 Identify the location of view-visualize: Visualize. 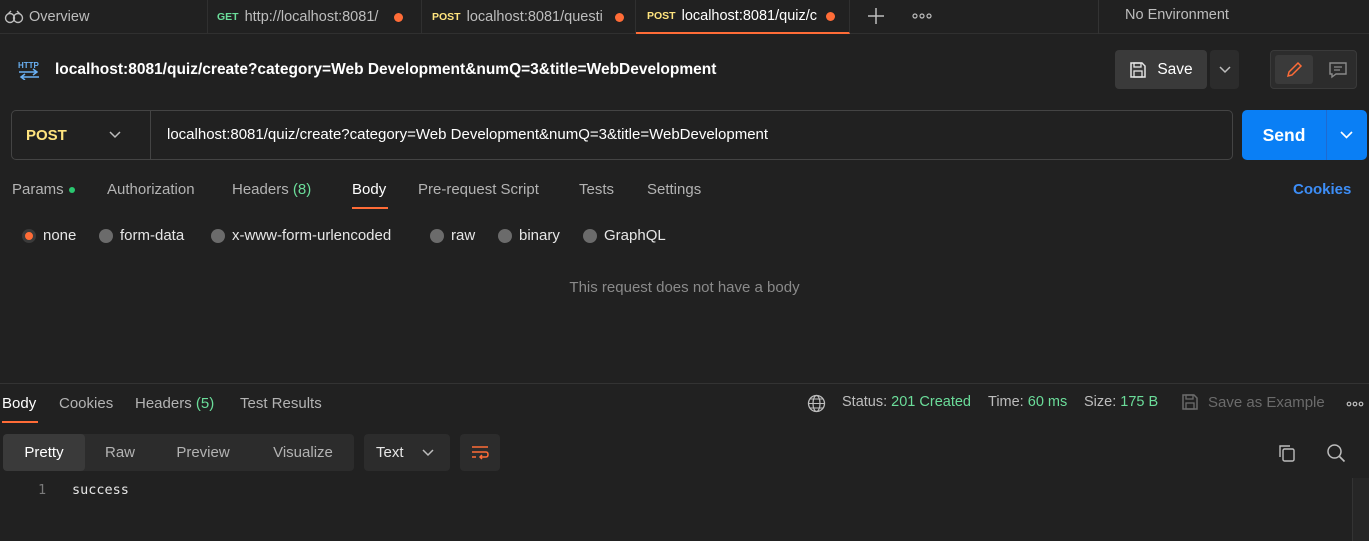
(303, 452).